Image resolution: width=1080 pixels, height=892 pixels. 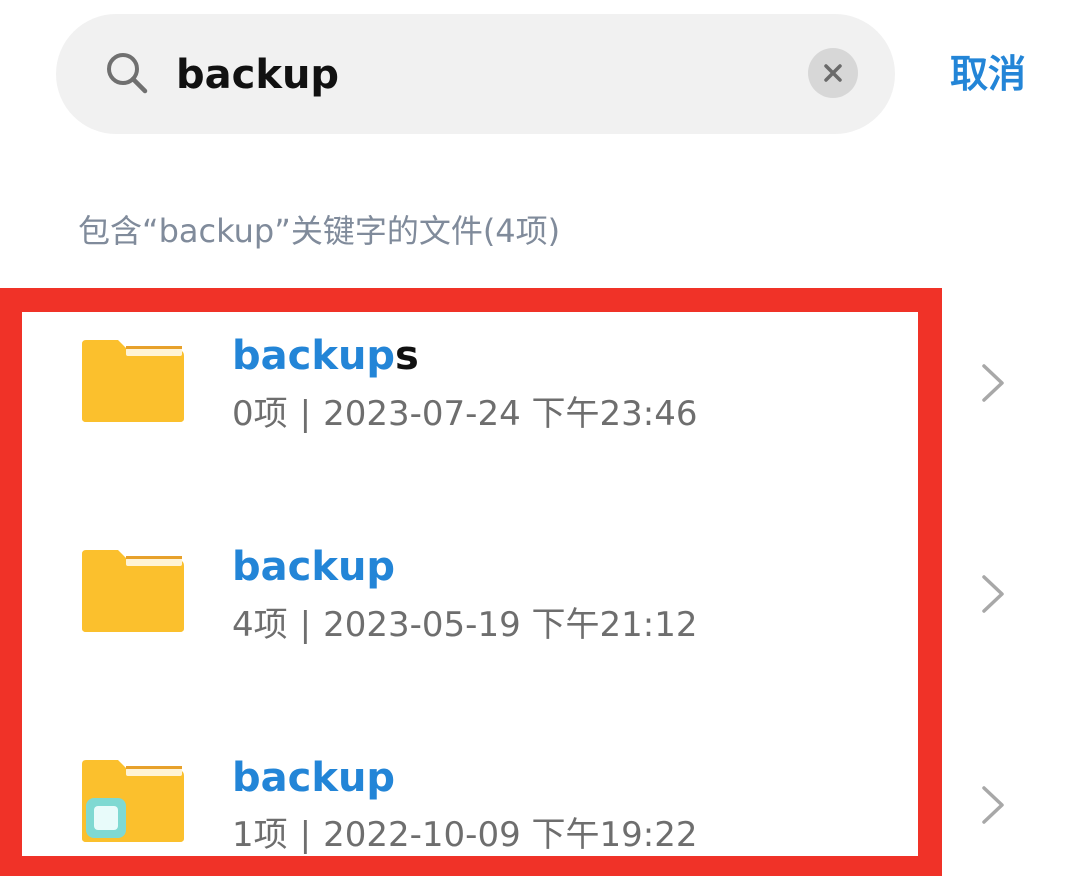 I want to click on clear-search-button, so click(x=833, y=73).